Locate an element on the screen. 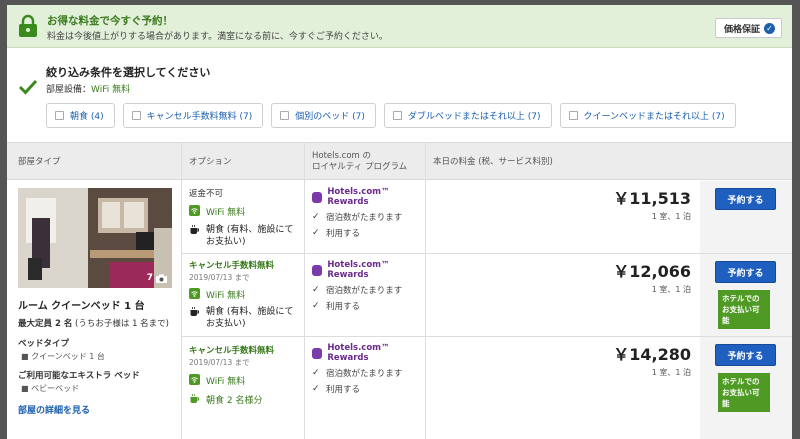  price-amount: ￥12,066 is located at coordinates (652, 271).